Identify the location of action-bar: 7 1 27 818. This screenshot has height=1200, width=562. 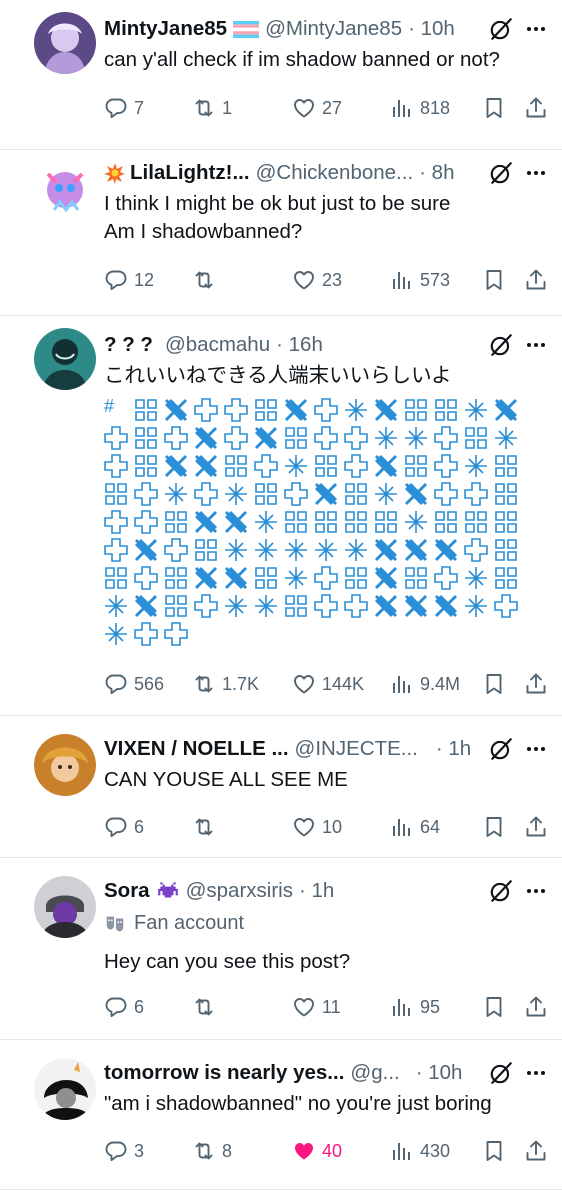
(323, 108).